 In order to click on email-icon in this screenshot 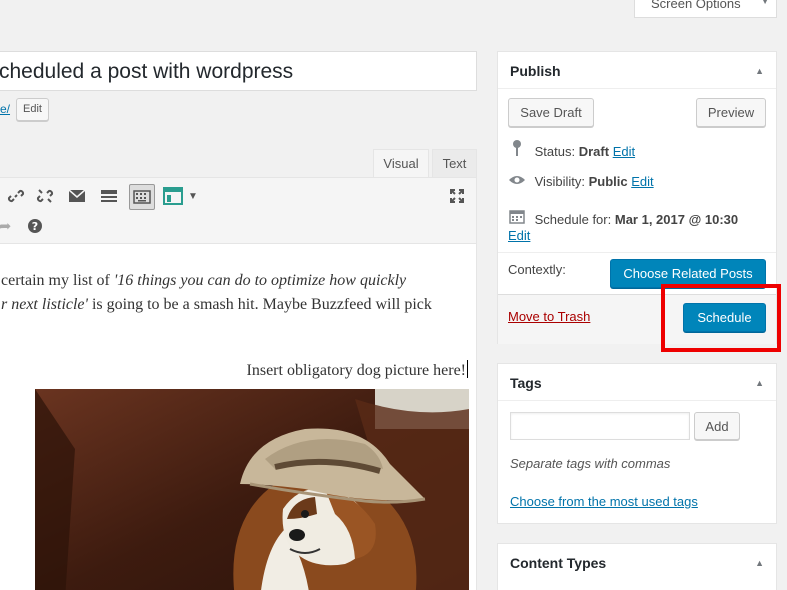, I will do `click(77, 196)`.